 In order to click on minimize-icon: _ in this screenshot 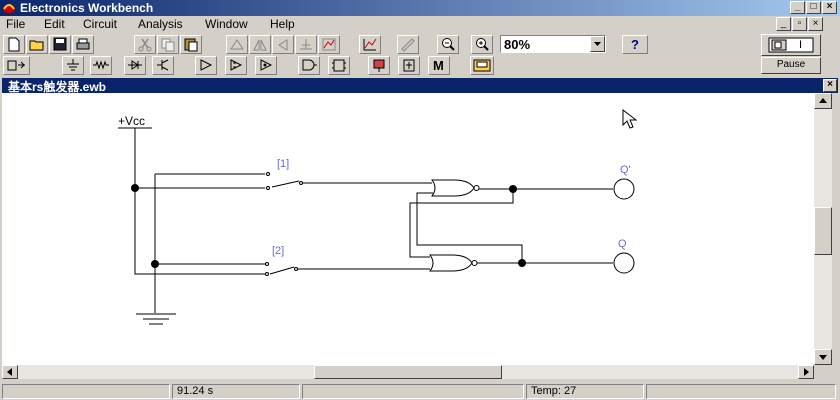, I will do `click(797, 7)`.